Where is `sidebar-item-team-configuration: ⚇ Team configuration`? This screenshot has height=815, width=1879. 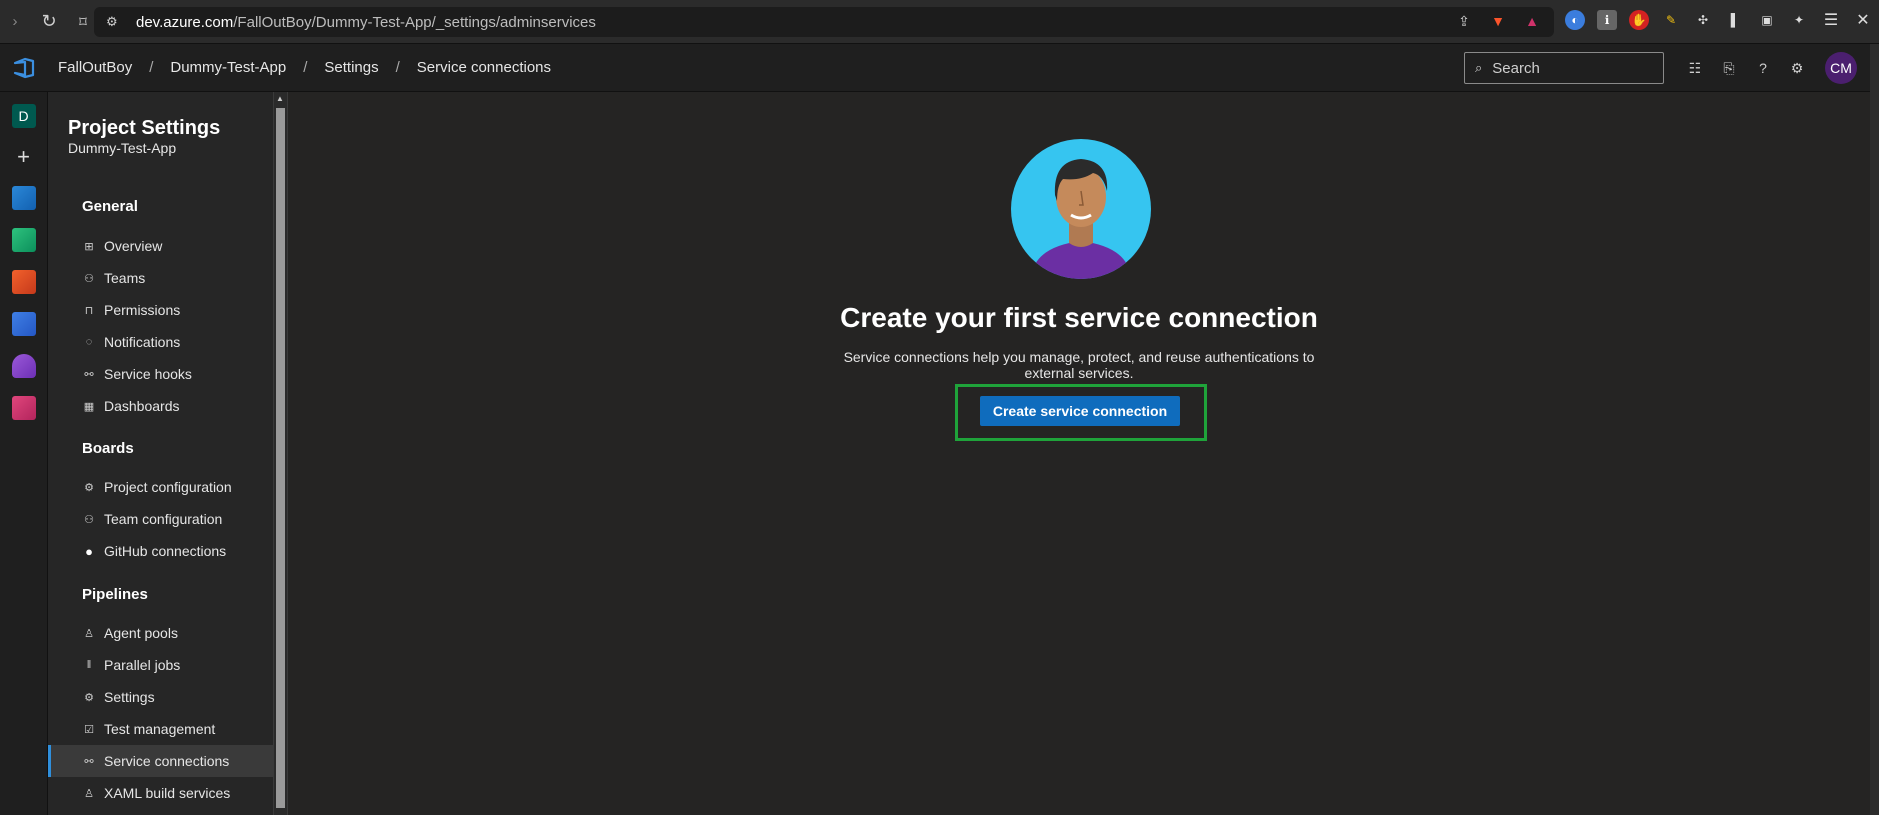 sidebar-item-team-configuration: ⚇ Team configuration is located at coordinates (177, 519).